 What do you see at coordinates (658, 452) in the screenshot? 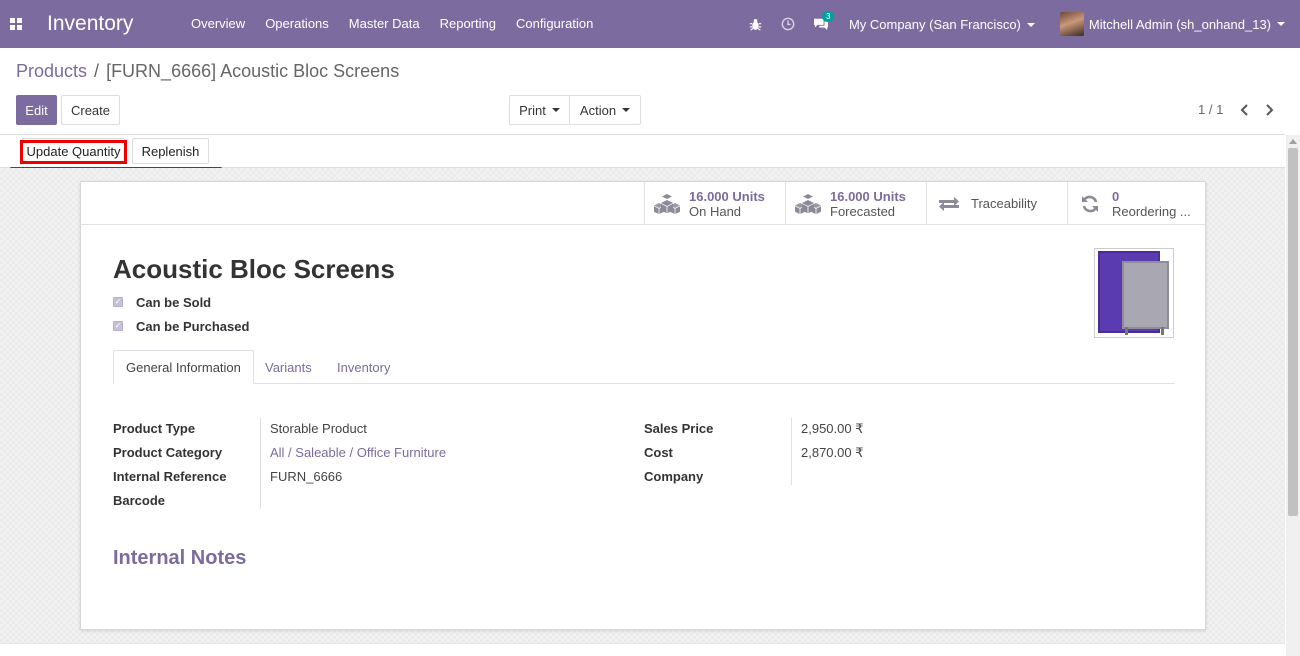
I see `cost-label: Cost` at bounding box center [658, 452].